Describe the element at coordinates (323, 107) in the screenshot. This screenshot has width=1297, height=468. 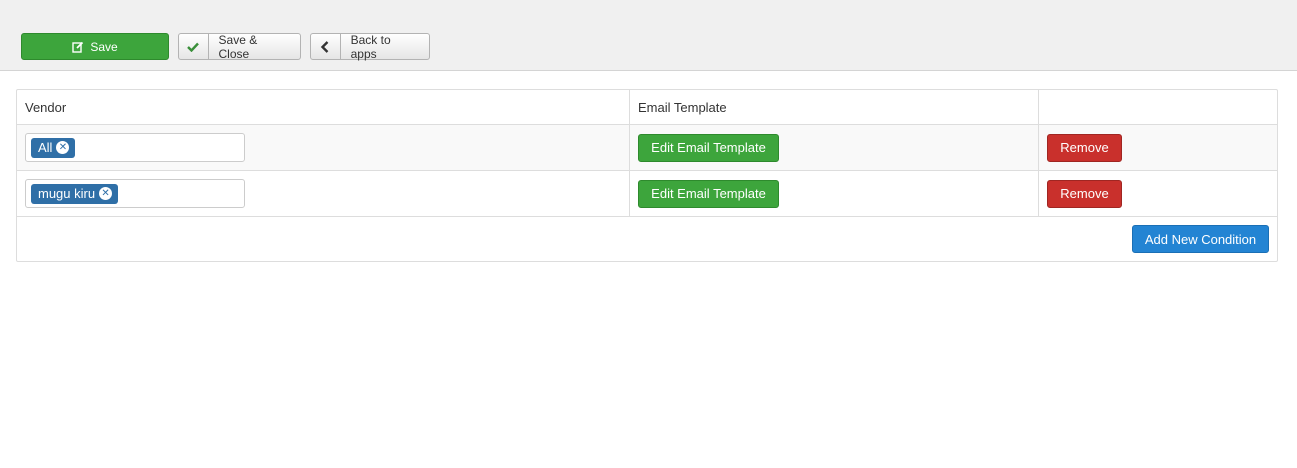
I see `header-vendor: Vendor` at that location.